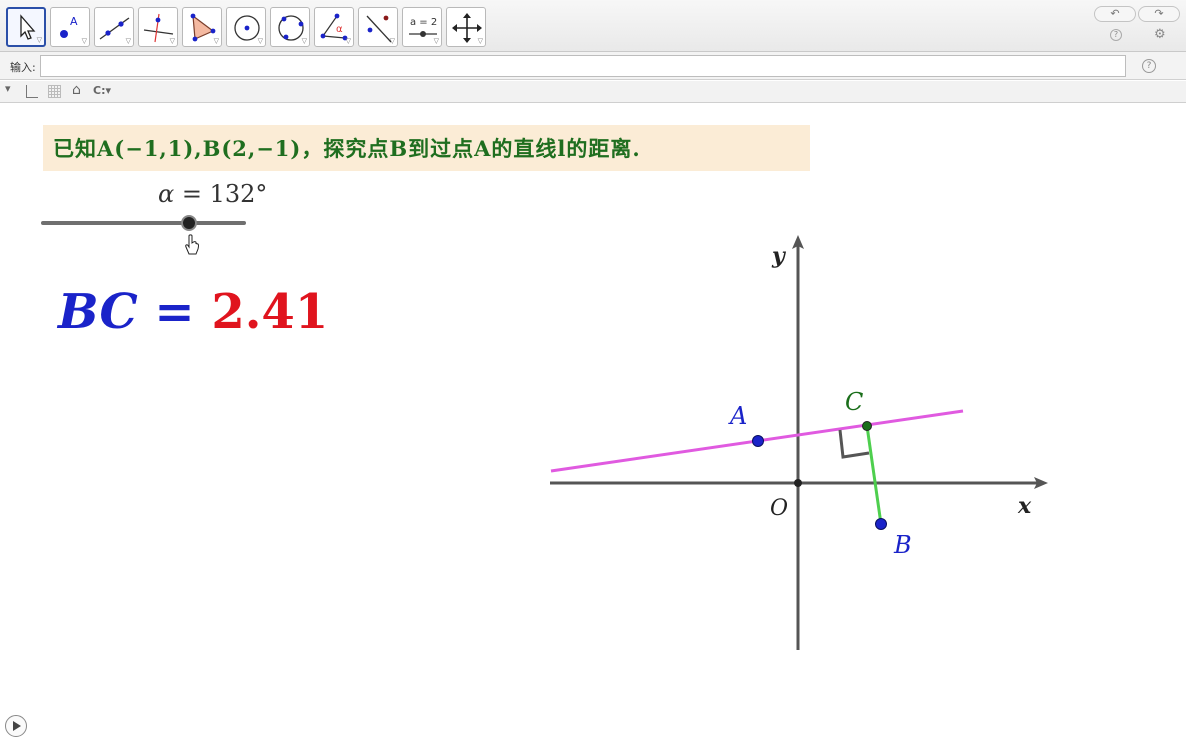 Image resolution: width=1186 pixels, height=741 pixels. Describe the element at coordinates (1149, 66) in the screenshot. I see `input-help-icon: ?` at that location.